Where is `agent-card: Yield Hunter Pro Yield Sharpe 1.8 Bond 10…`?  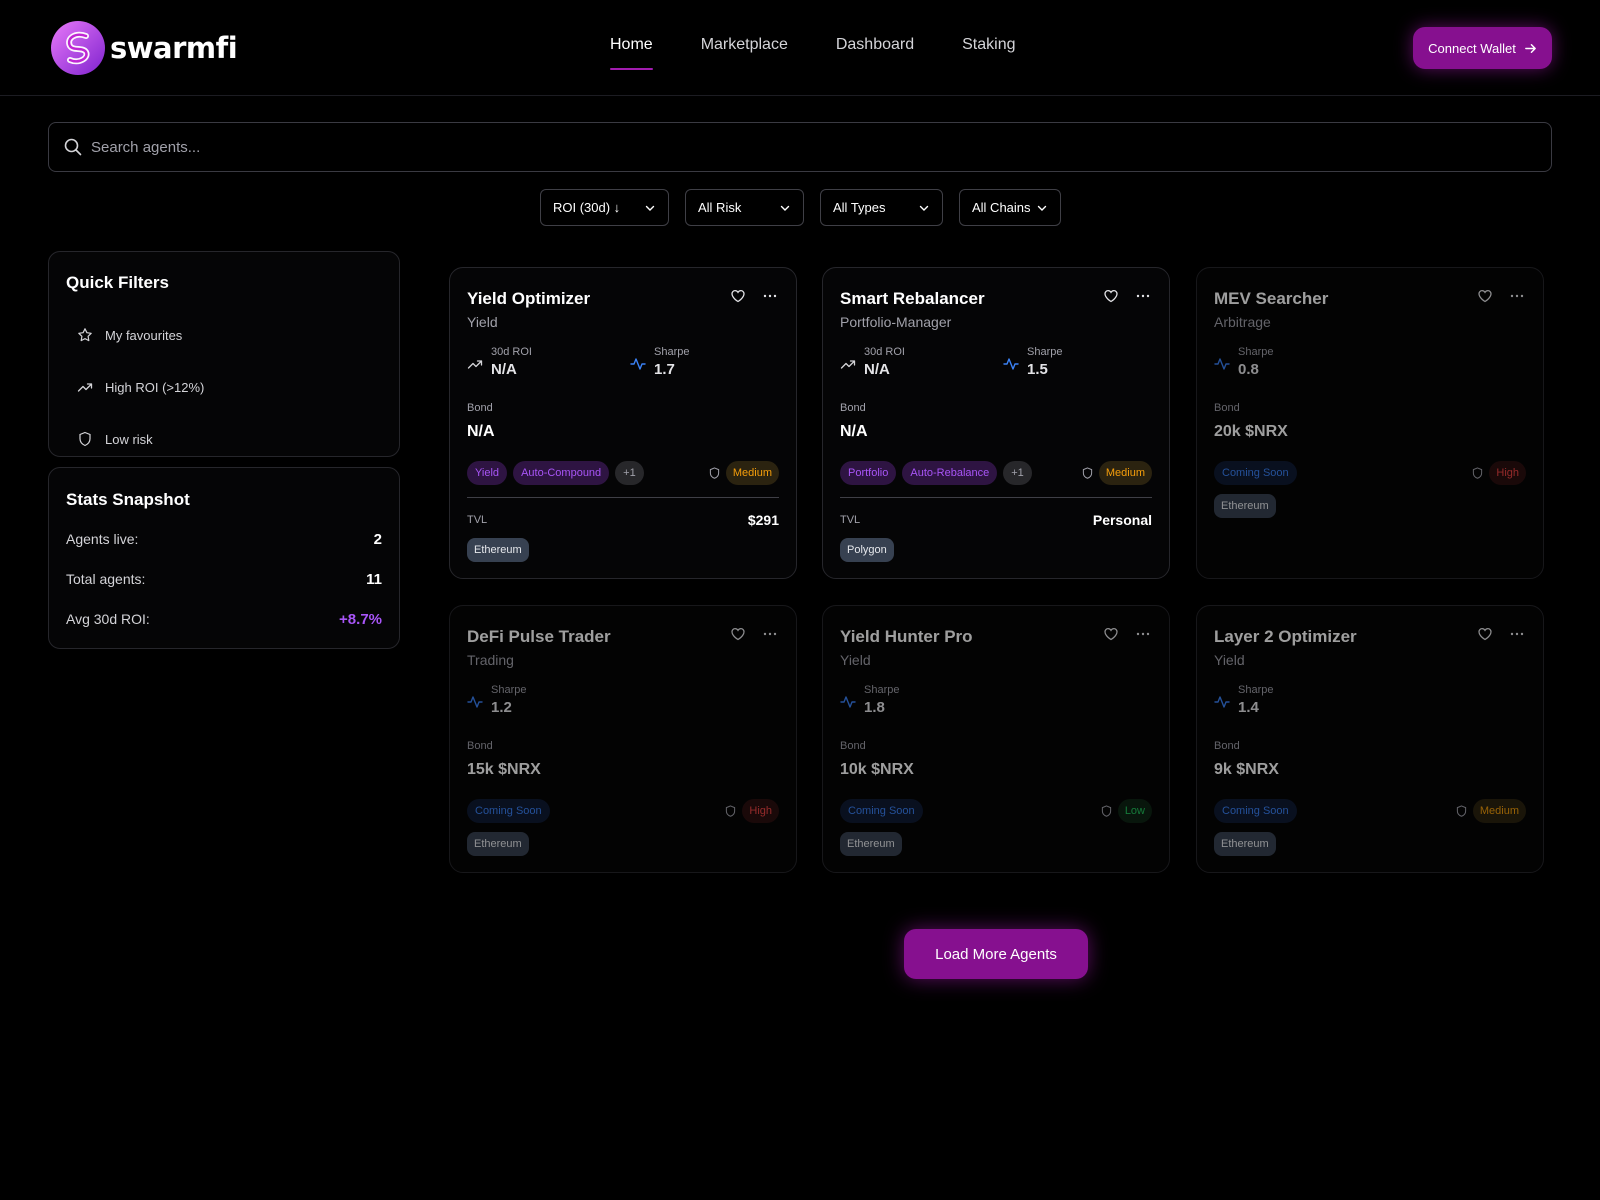
agent-card: Yield Hunter Pro Yield Sharpe 1.8 Bond 10… is located at coordinates (996, 739).